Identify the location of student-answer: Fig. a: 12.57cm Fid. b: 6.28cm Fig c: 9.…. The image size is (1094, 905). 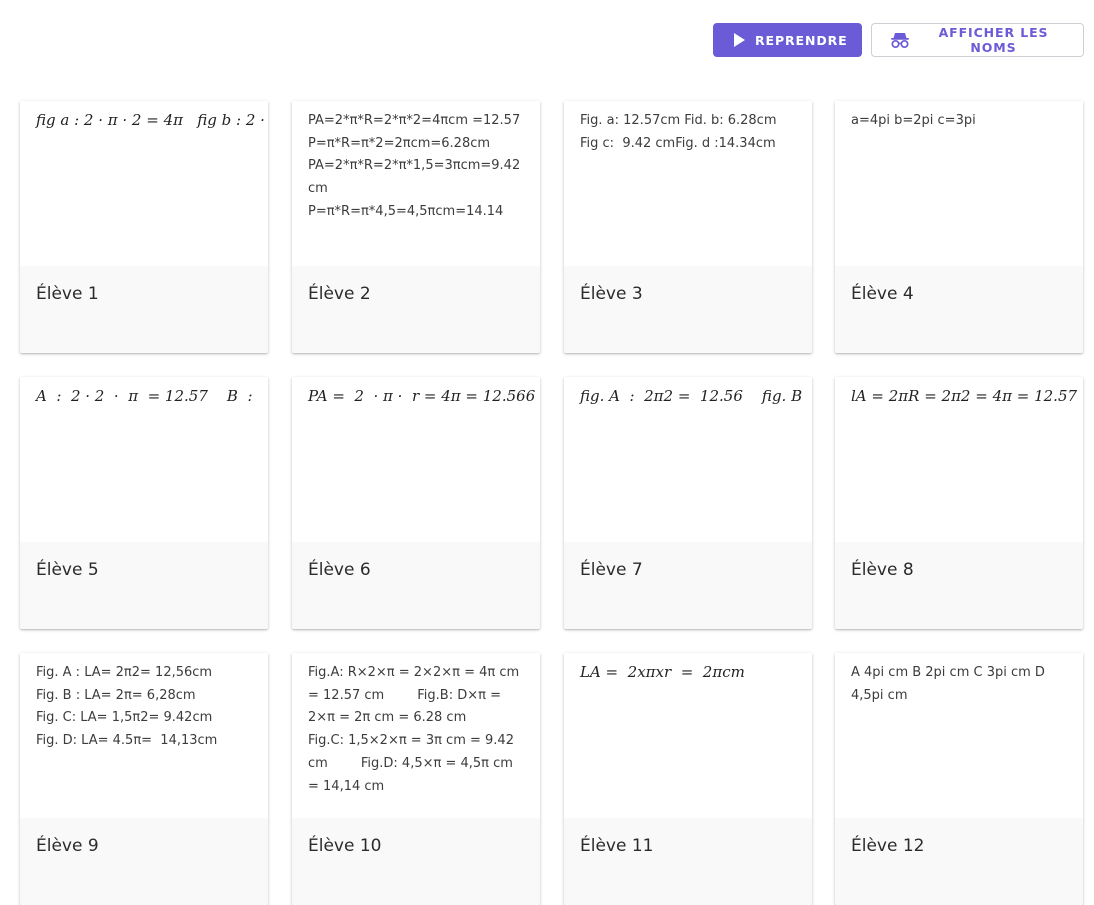
(678, 132).